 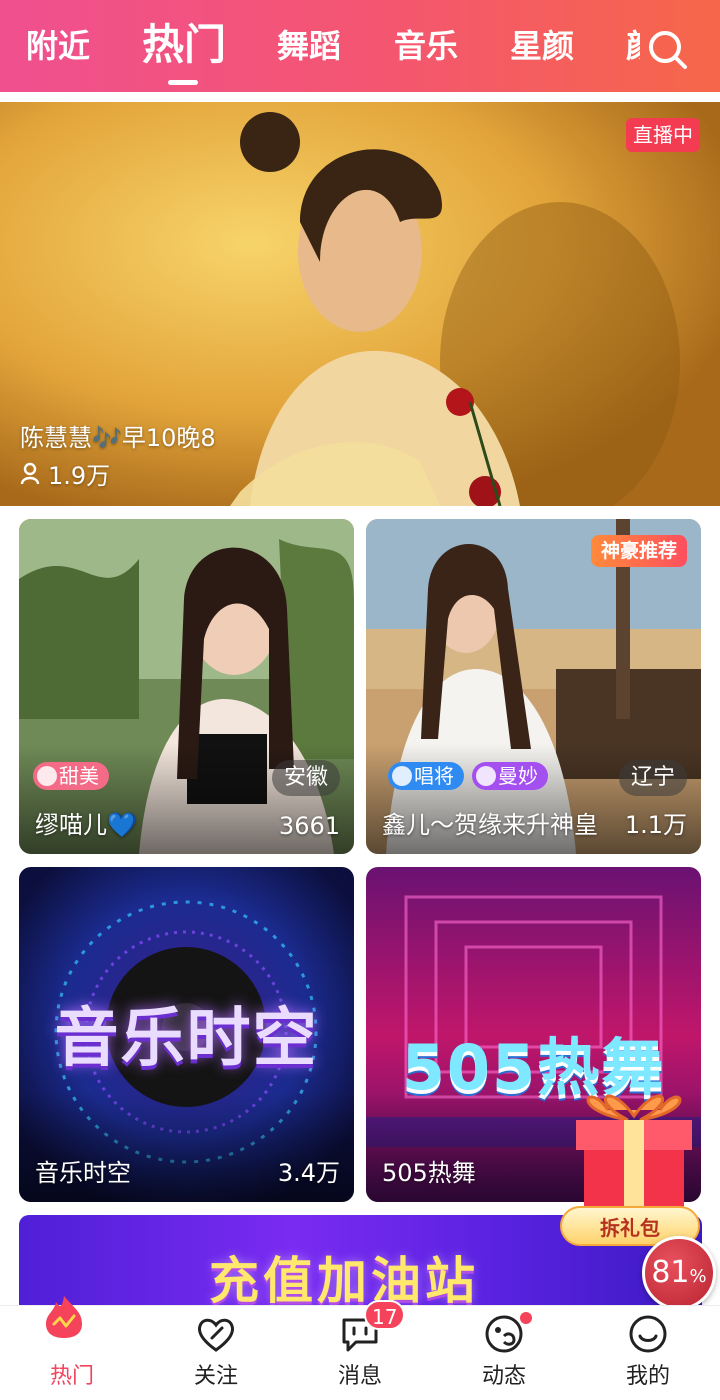 I want to click on tycoon-recommend-badge: 神豪推荐, so click(x=638, y=551).